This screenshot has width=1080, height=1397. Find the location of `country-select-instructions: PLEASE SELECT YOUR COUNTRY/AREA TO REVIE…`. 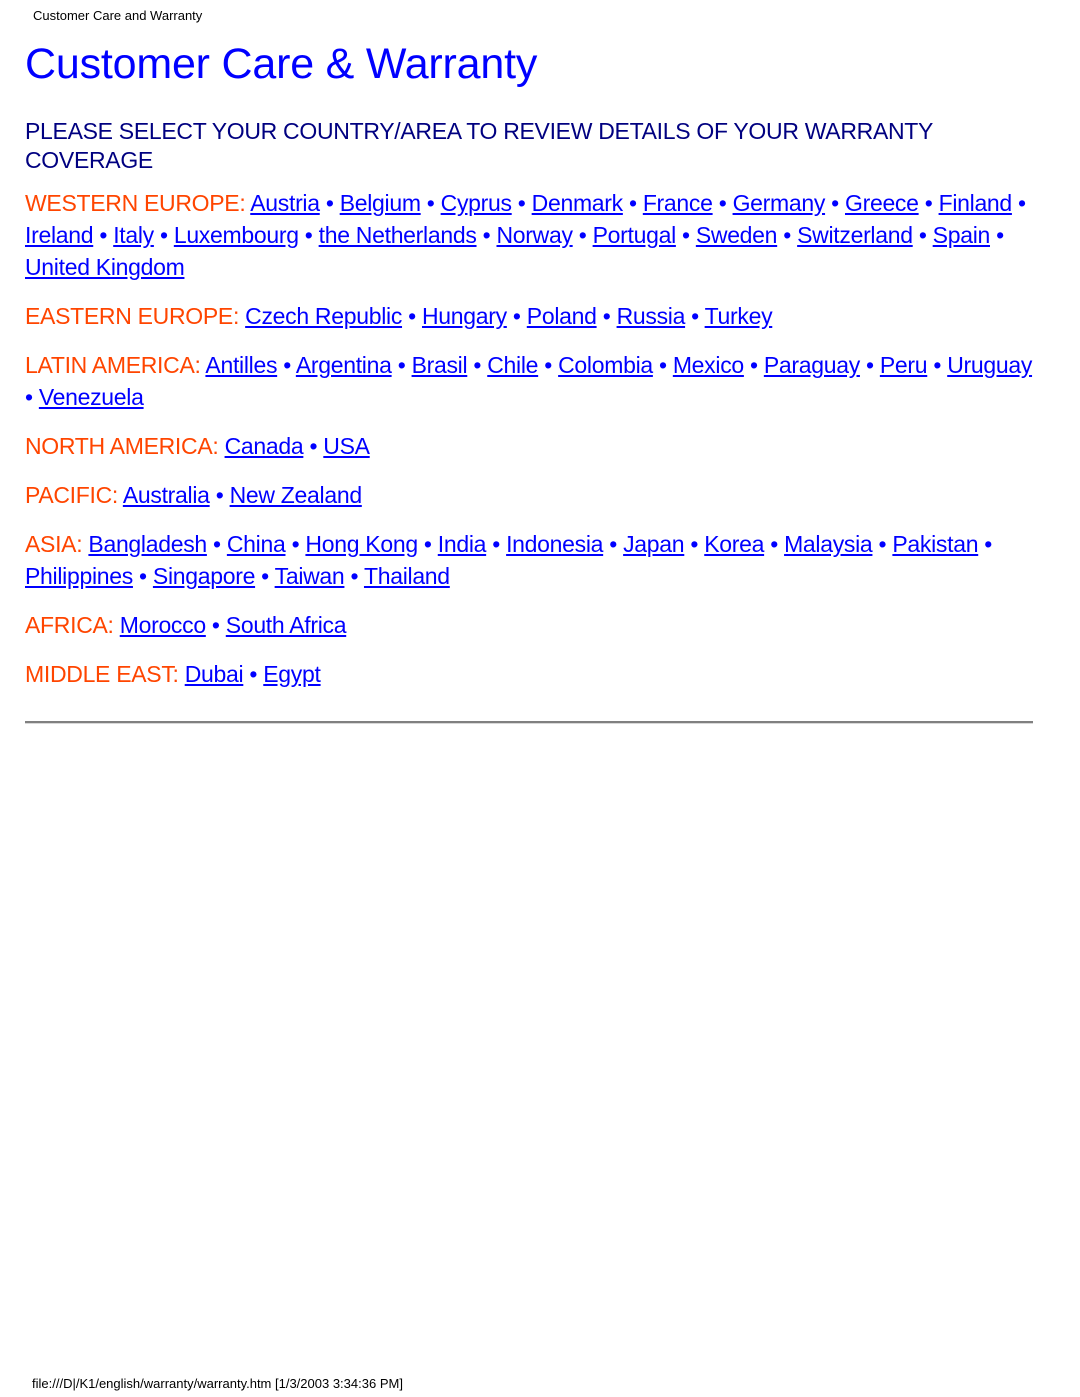

country-select-instructions: PLEASE SELECT YOUR COUNTRY/AREA TO REVIE… is located at coordinates (479, 145).